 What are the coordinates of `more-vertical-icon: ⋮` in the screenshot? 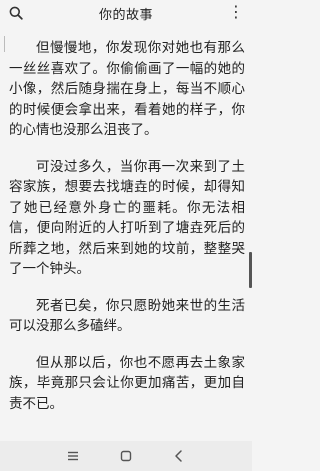 It's located at (236, 12).